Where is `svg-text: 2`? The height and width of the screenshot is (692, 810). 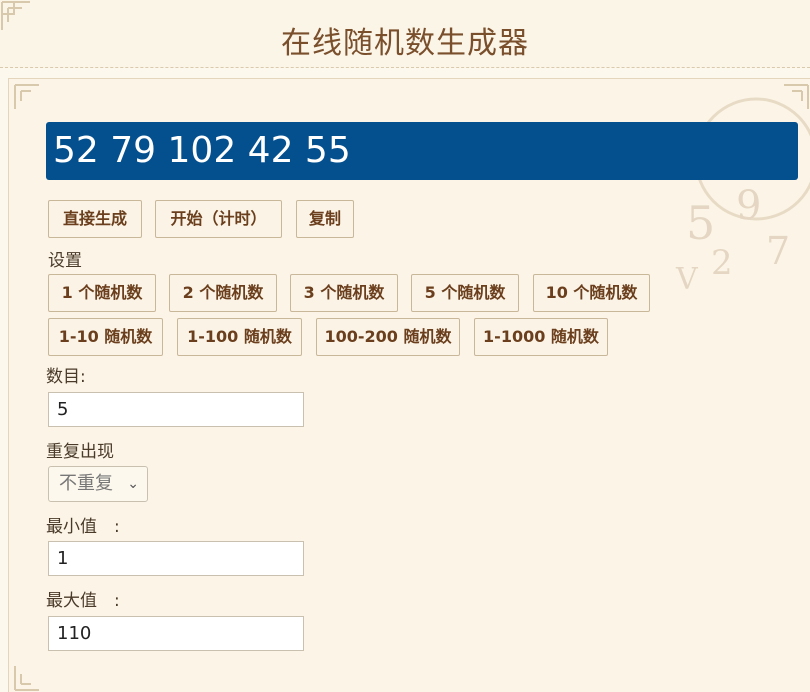 svg-text: 2 is located at coordinates (722, 263).